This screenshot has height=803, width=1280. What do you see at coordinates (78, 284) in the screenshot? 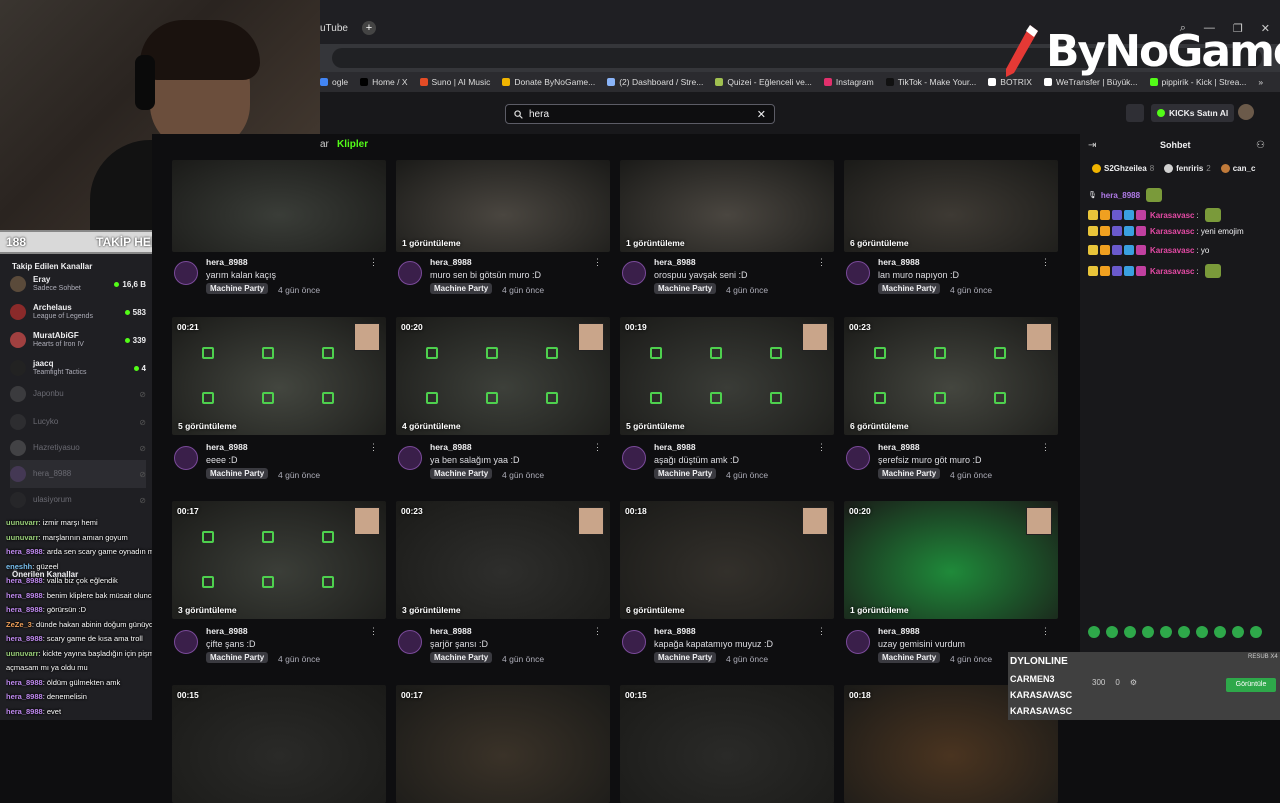
I see `sidebar-channel: Eray Sadece Sohbet 16,6 B` at bounding box center [78, 284].